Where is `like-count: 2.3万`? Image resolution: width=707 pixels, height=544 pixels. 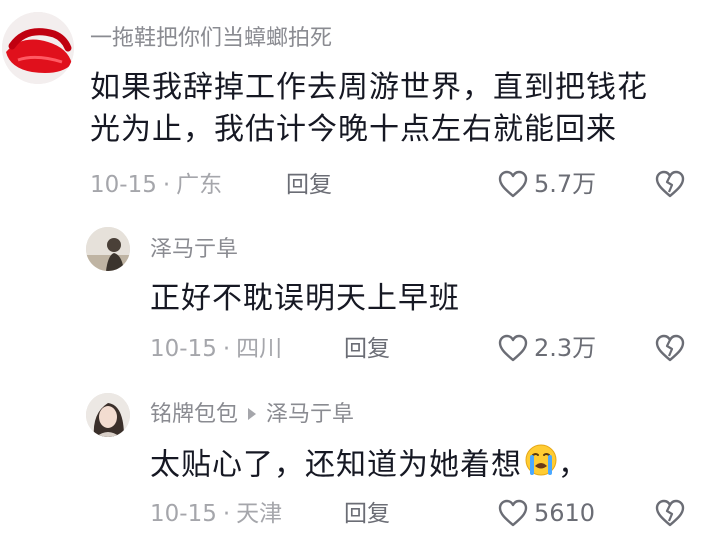 like-count: 2.3万 is located at coordinates (565, 348).